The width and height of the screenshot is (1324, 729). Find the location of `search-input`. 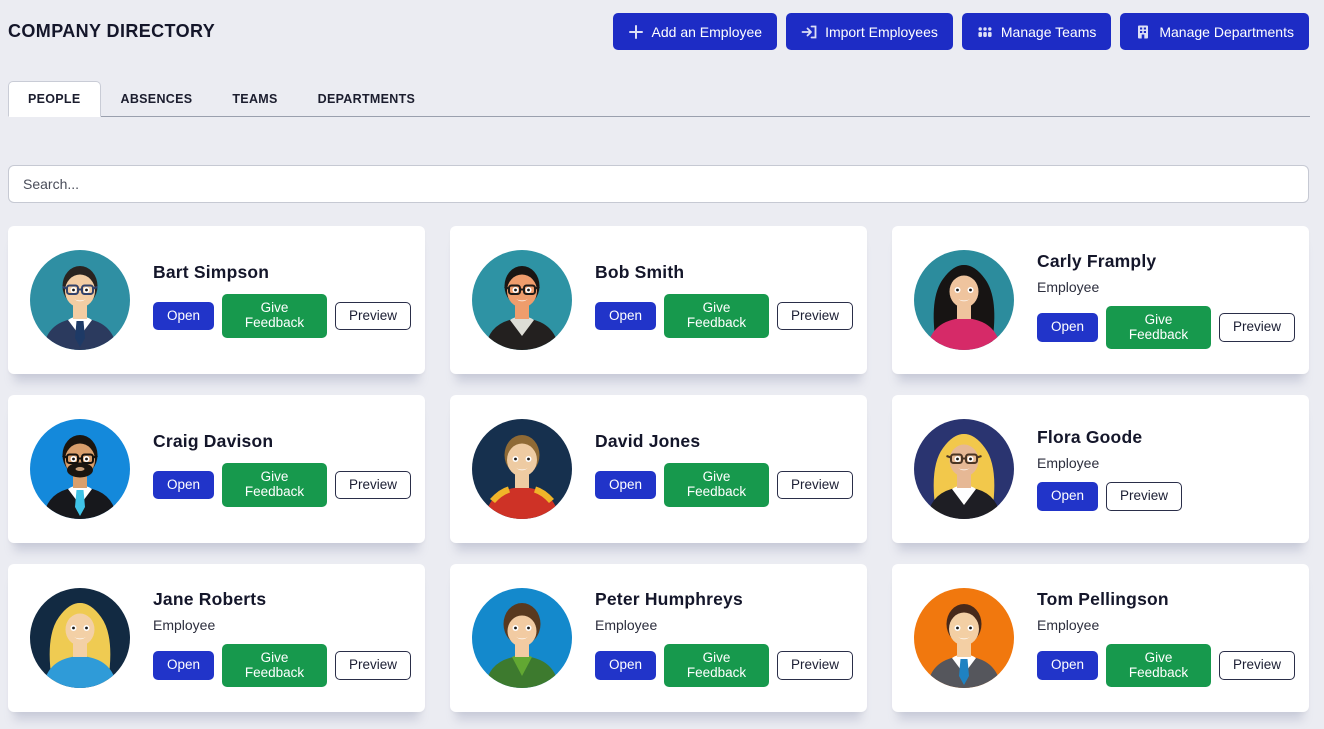

search-input is located at coordinates (658, 184).